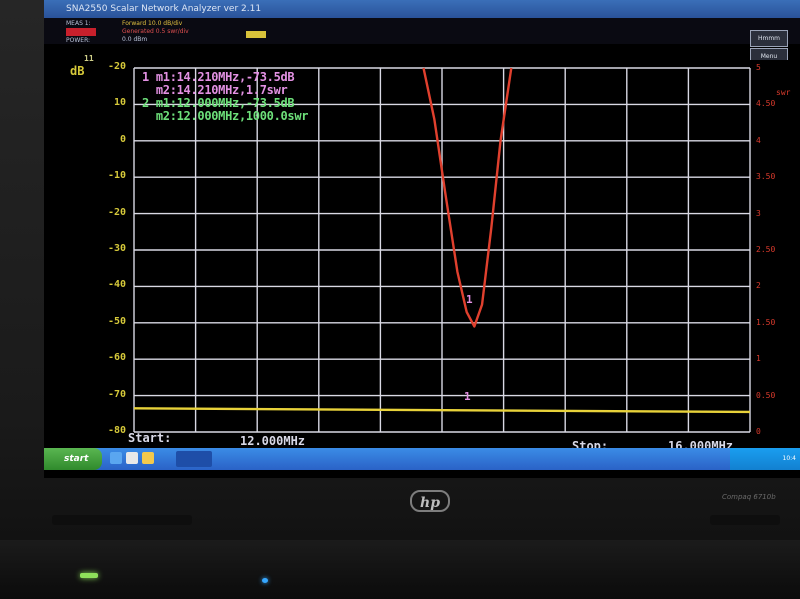 This screenshot has height=599, width=800. What do you see at coordinates (765, 459) in the screenshot?
I see `system-tray: 10:4` at bounding box center [765, 459].